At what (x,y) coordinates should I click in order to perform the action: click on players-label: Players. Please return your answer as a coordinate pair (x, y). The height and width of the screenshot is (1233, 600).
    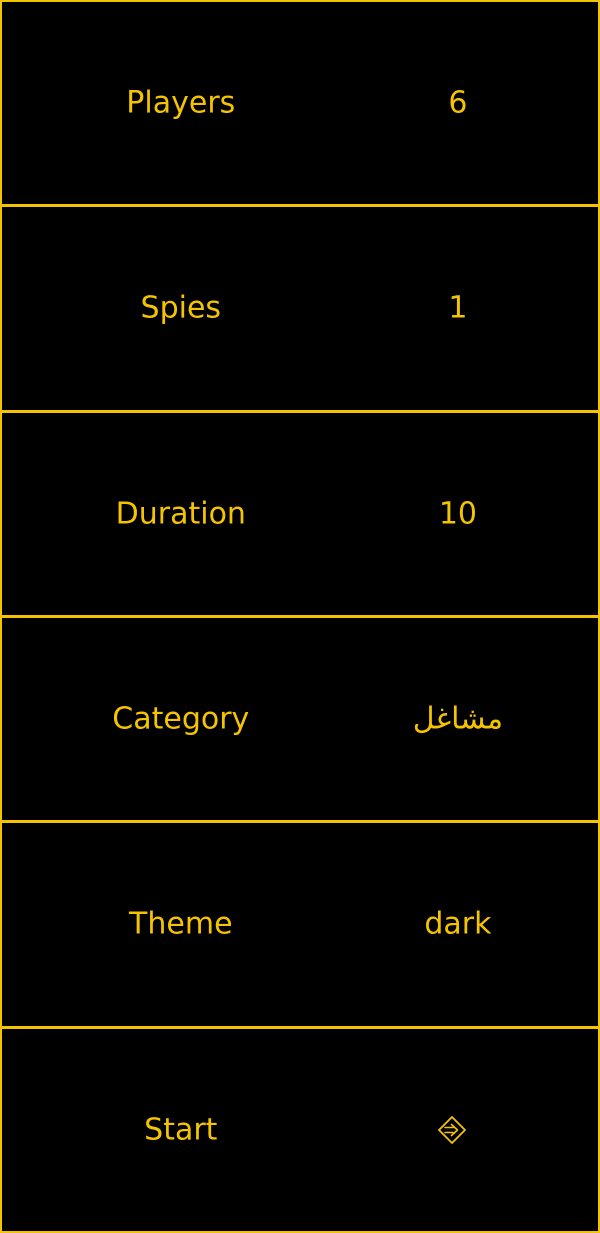
    Looking at the image, I should click on (181, 103).